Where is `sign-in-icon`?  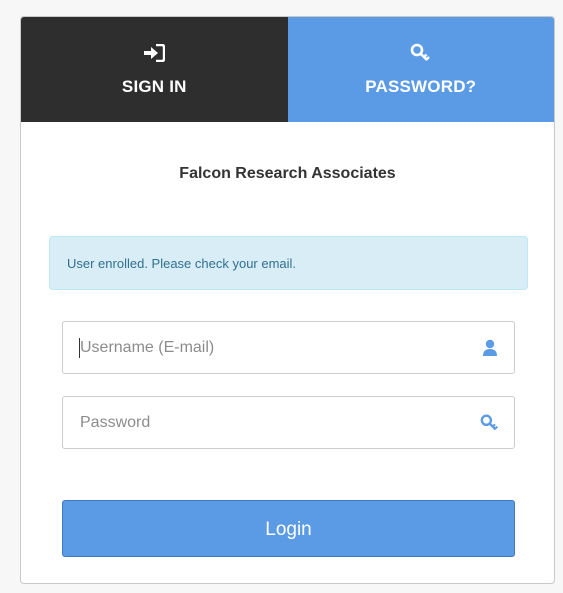 sign-in-icon is located at coordinates (154, 53).